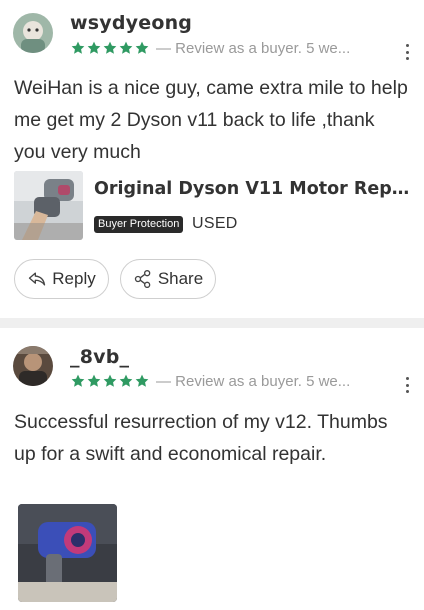 Image resolution: width=424 pixels, height=610 pixels. What do you see at coordinates (143, 279) in the screenshot?
I see `share-icon` at bounding box center [143, 279].